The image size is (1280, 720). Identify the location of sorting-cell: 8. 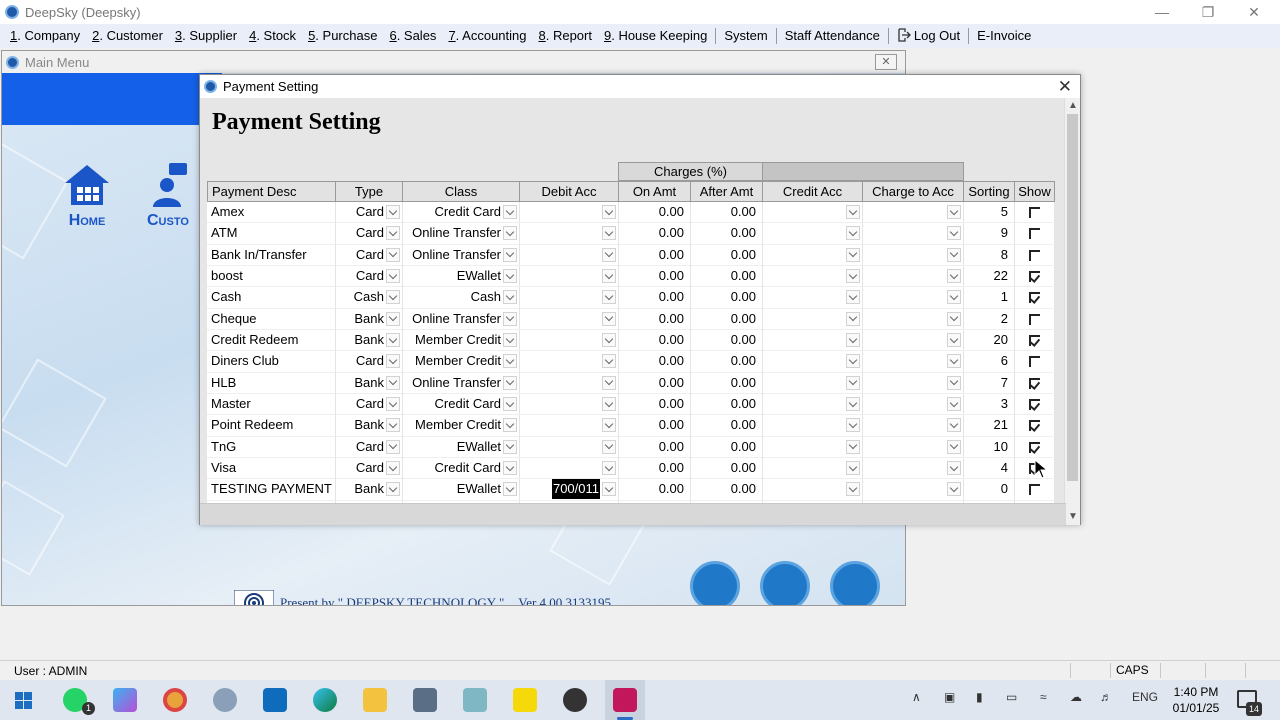
(989, 255).